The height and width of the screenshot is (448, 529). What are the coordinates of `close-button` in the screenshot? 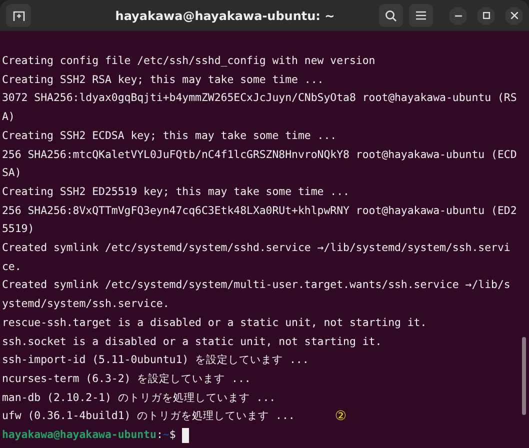 It's located at (514, 15).